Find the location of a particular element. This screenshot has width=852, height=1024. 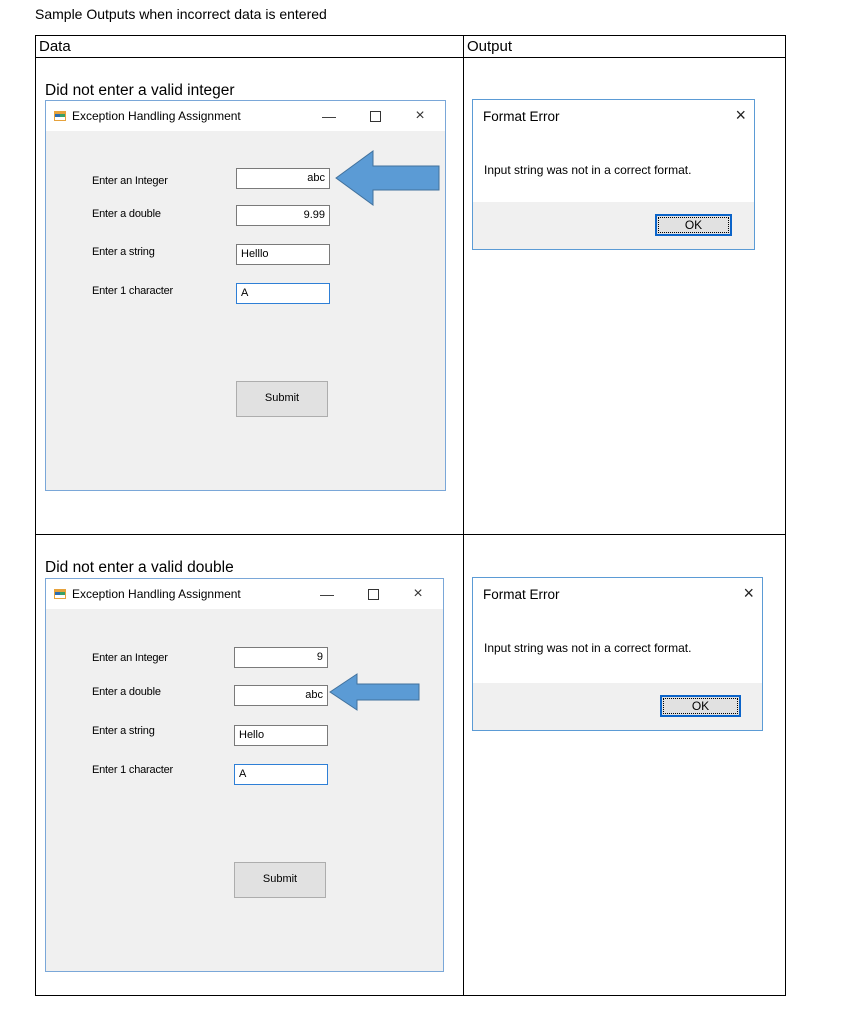

string-input: Helllo is located at coordinates (283, 254).